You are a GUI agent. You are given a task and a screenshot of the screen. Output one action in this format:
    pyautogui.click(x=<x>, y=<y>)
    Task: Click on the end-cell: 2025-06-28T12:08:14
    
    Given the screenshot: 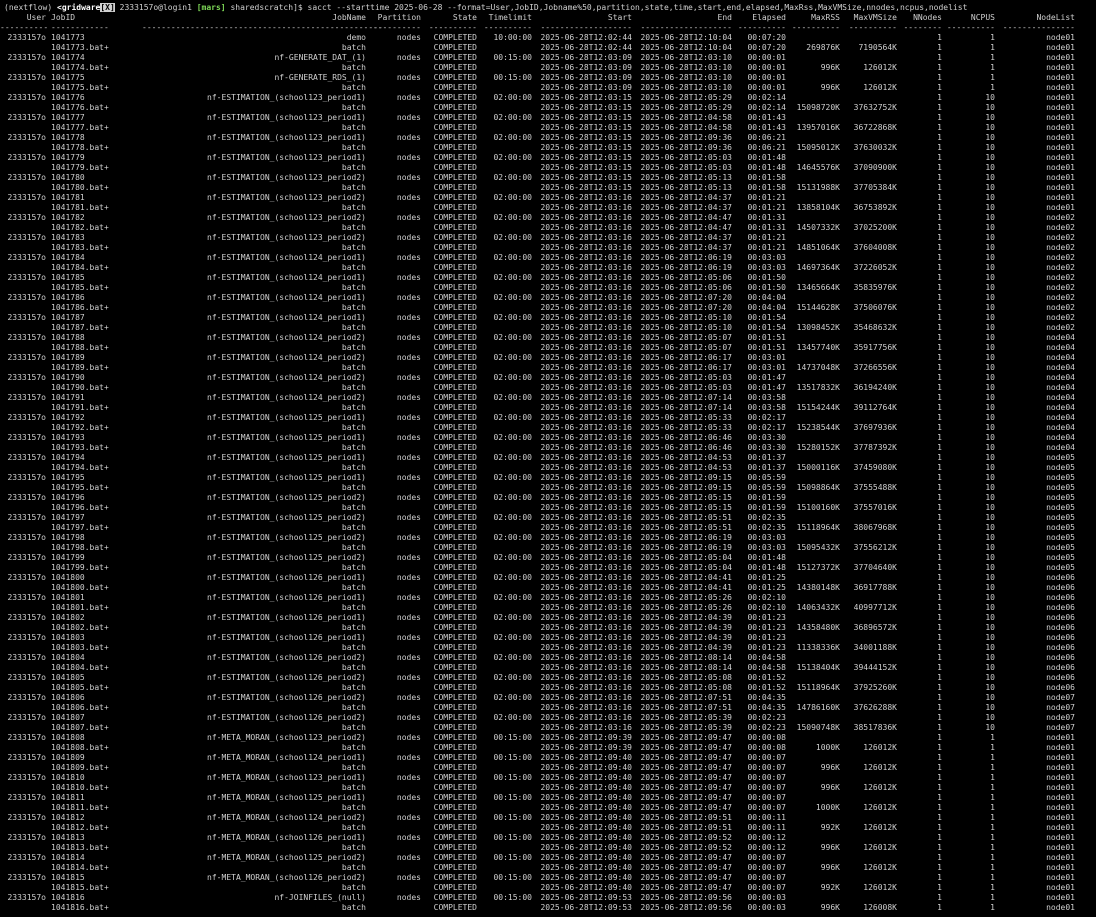 What is the action you would take?
    pyautogui.click(x=686, y=657)
    